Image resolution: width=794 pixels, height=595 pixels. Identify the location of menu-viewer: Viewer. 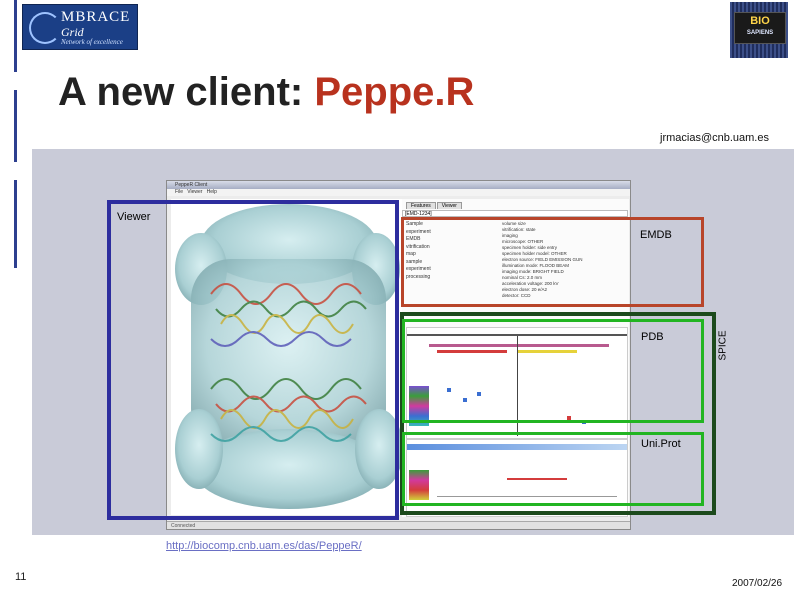
(194, 192).